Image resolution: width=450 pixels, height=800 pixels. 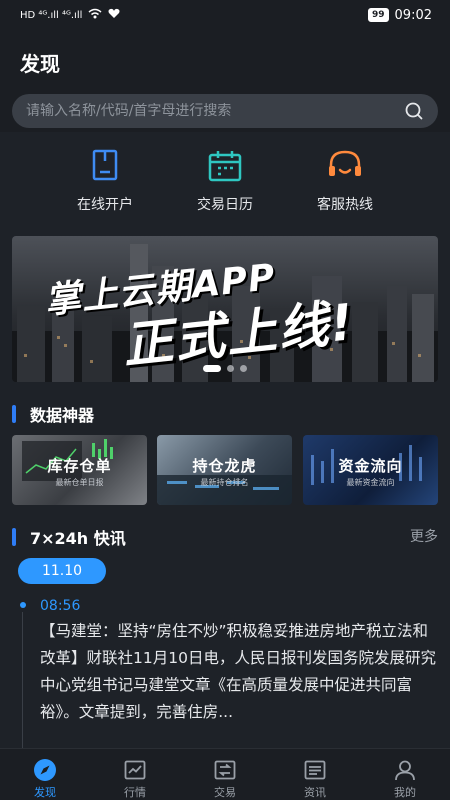 I want to click on tool-subtitle: 最新资金流向, so click(x=370, y=482).